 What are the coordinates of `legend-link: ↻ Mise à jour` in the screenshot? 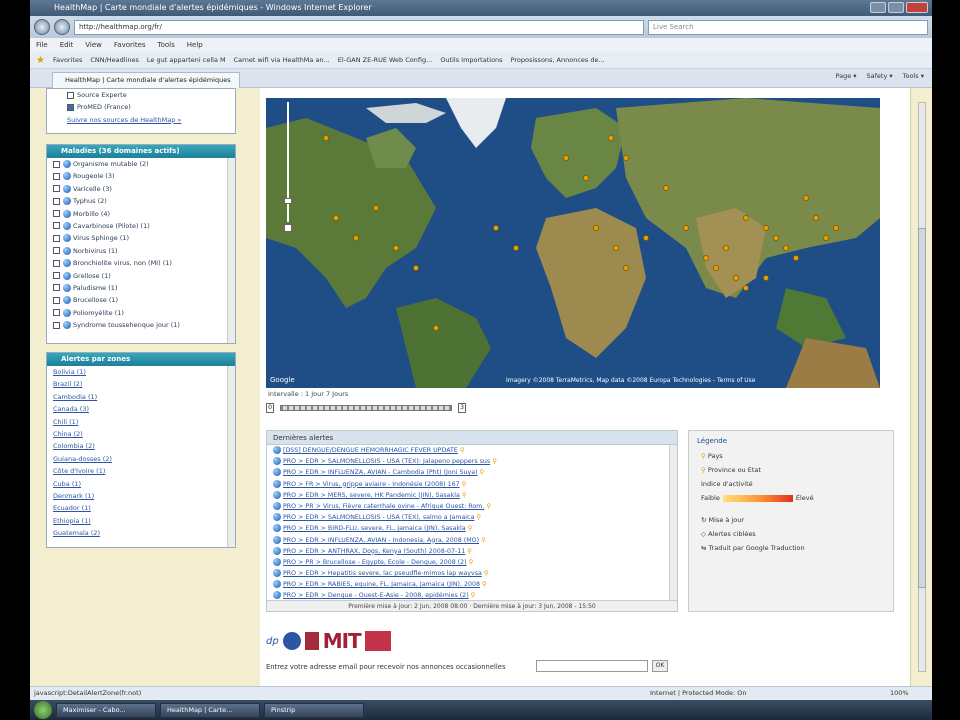 It's located at (791, 520).